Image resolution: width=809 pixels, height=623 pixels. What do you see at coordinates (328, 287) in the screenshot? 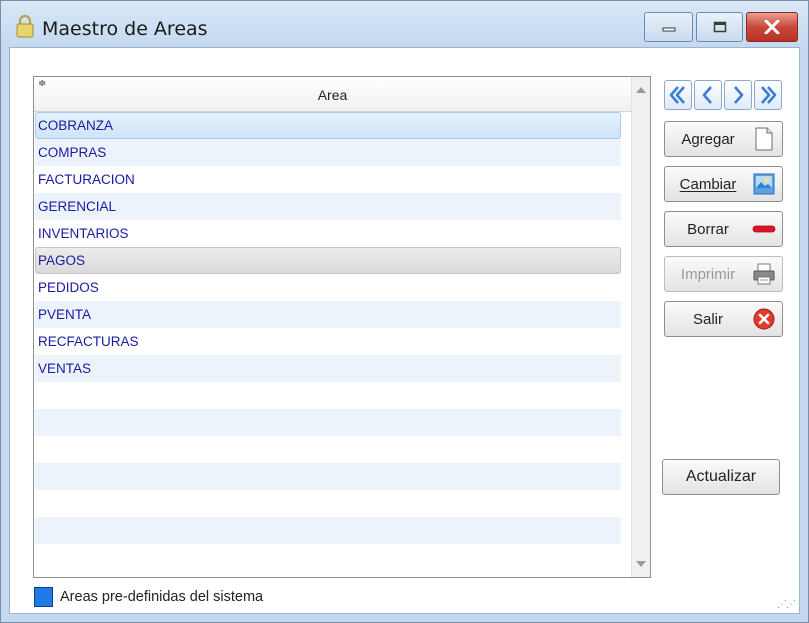
I see `table-row: PEDIDOS` at bounding box center [328, 287].